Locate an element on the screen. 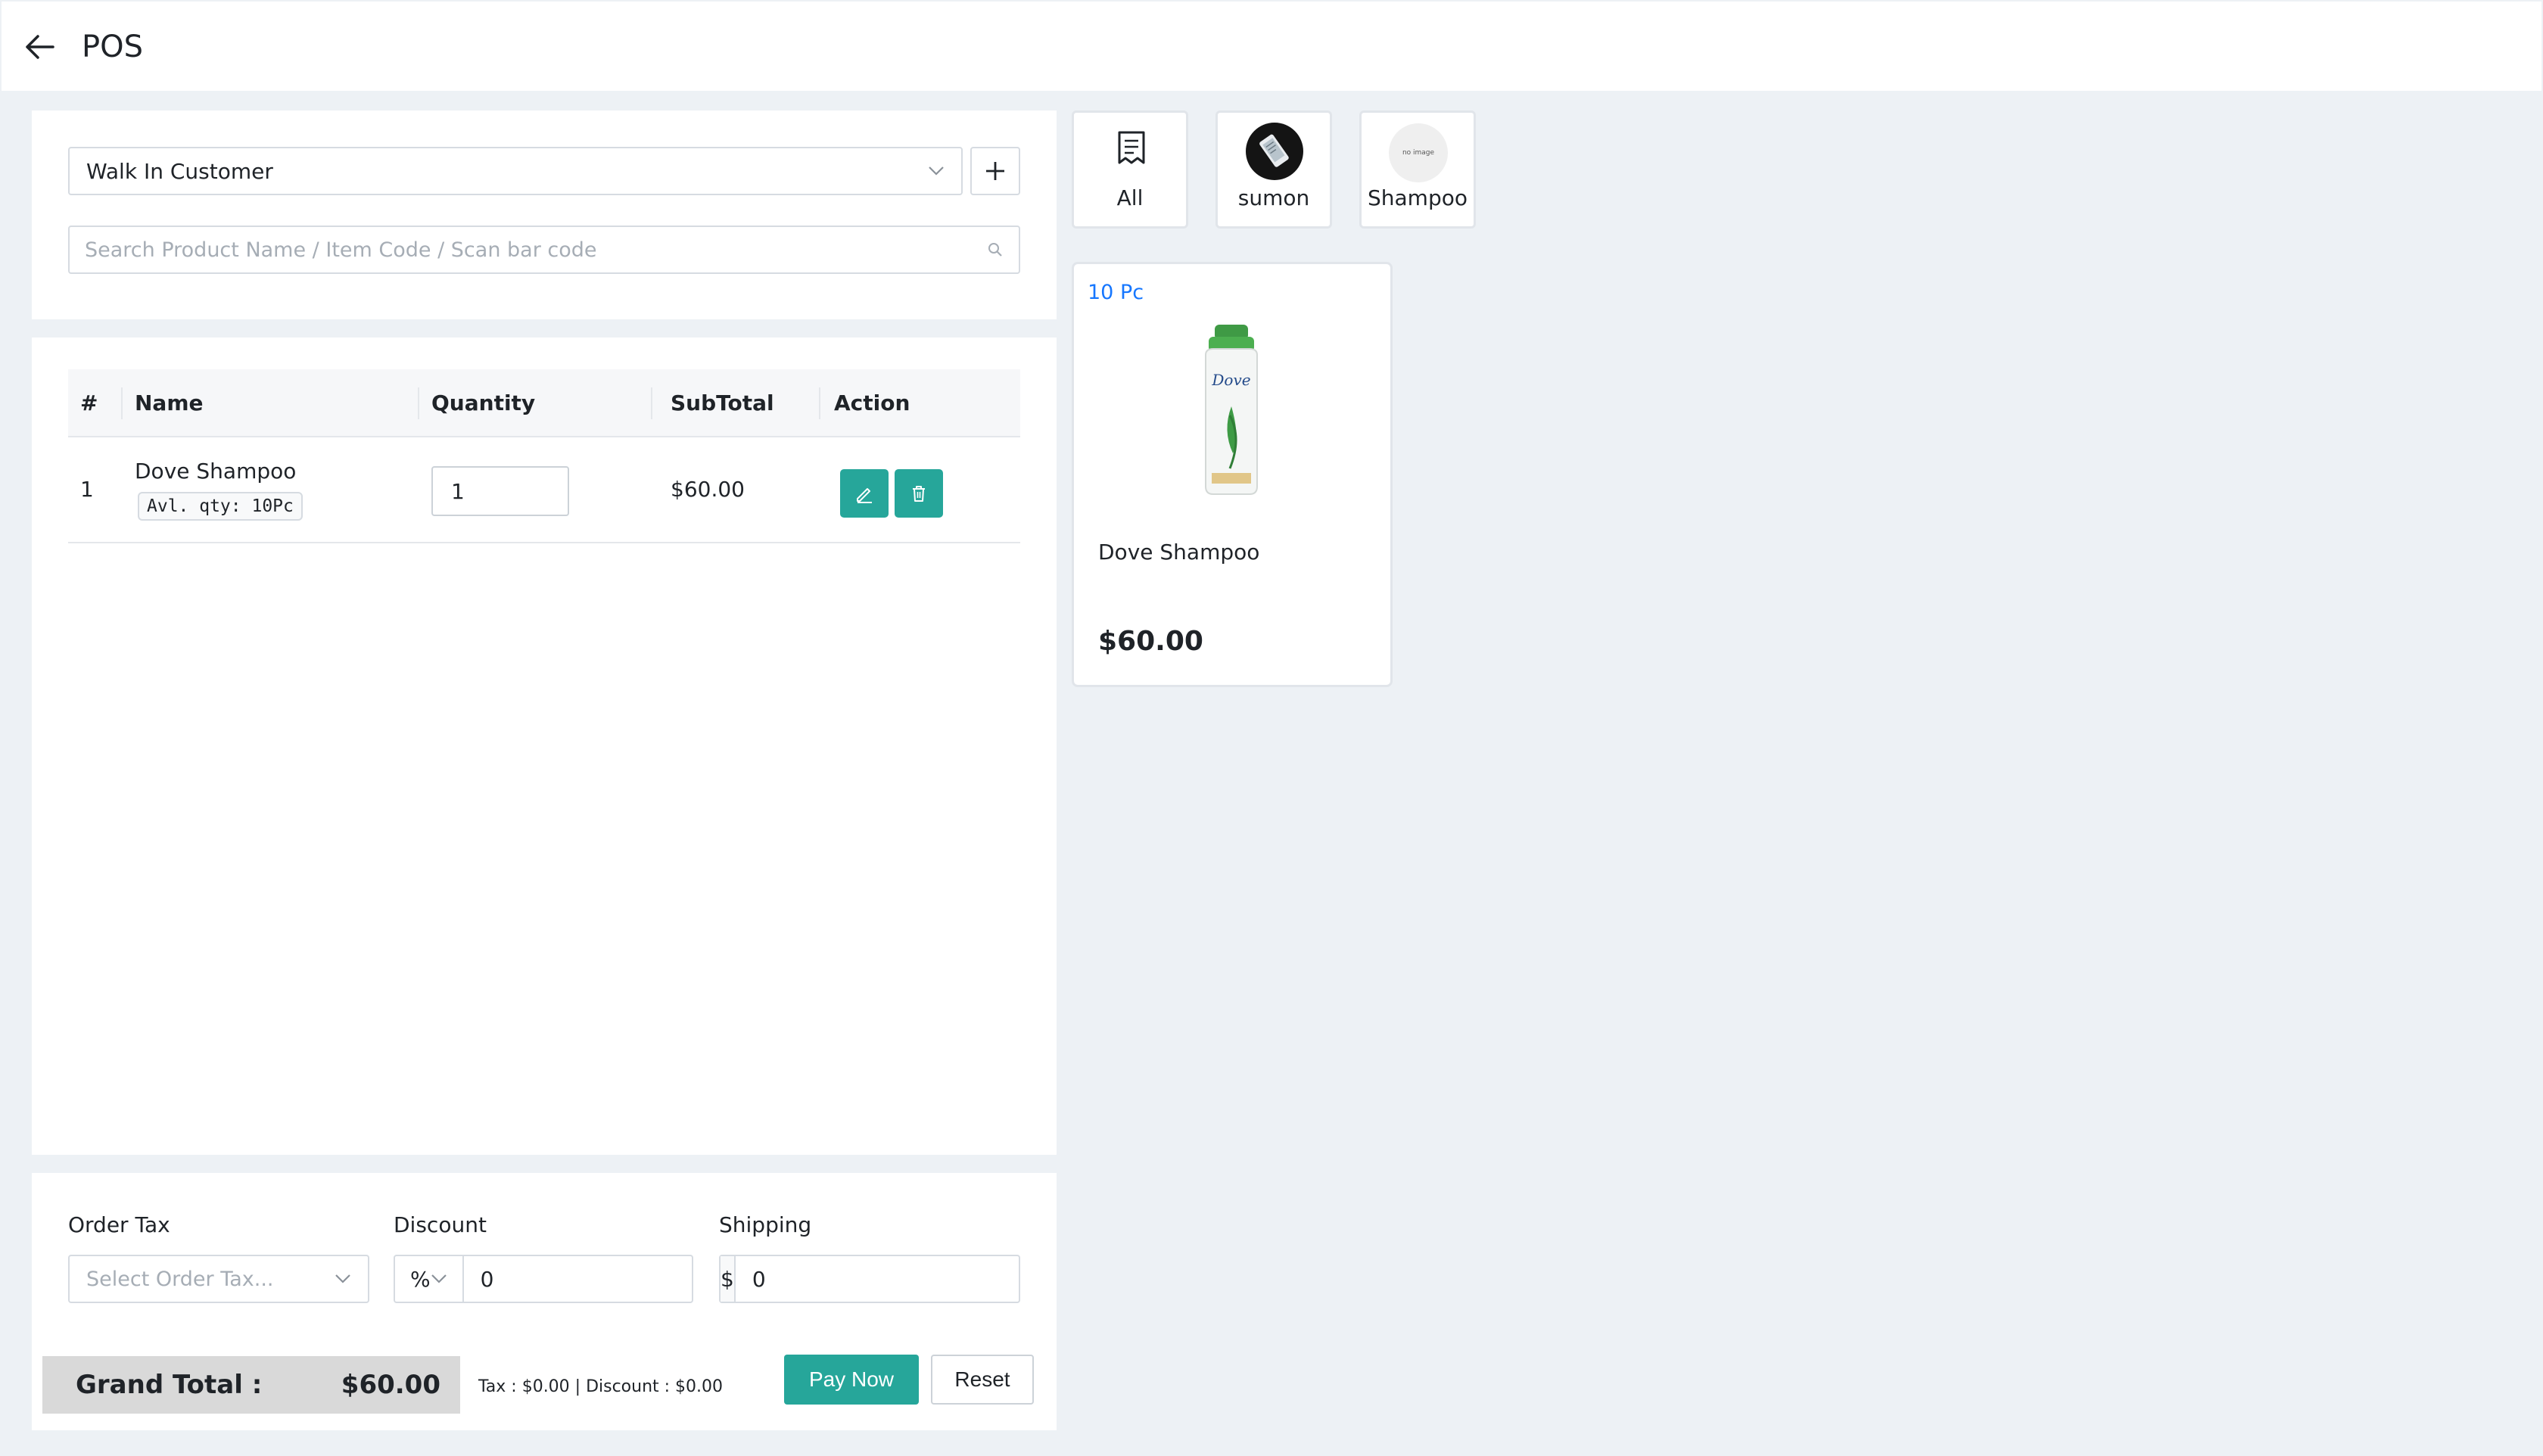  product-search-input is located at coordinates (536, 250).